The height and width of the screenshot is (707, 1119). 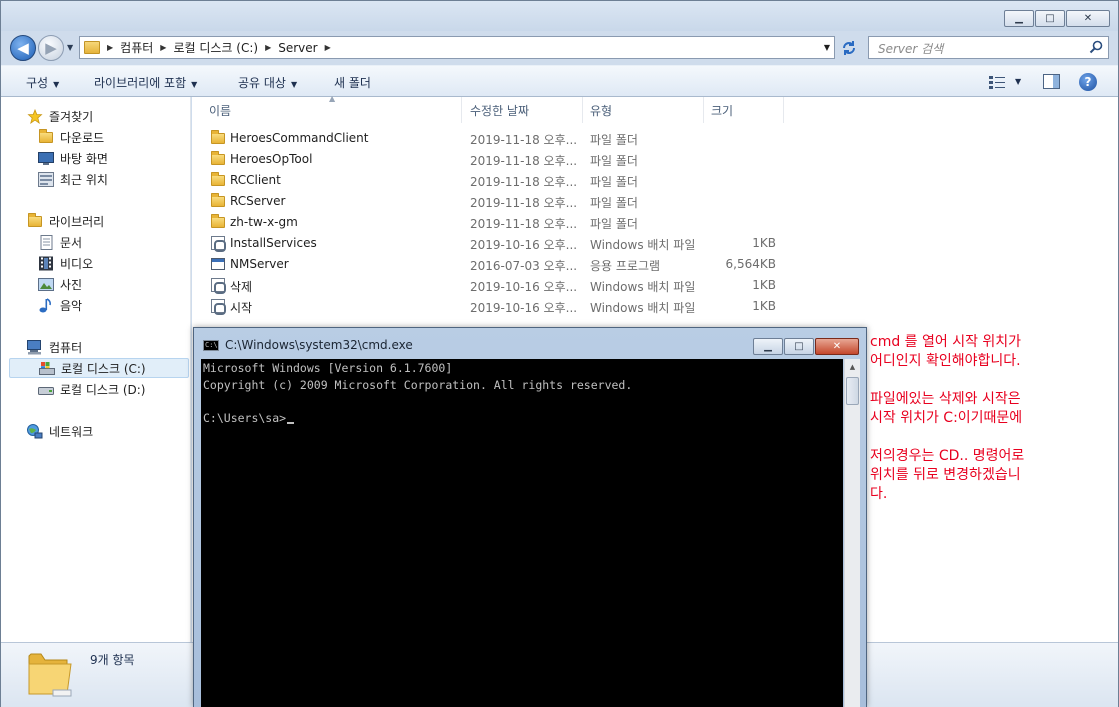 I want to click on star-icon, so click(x=35, y=116).